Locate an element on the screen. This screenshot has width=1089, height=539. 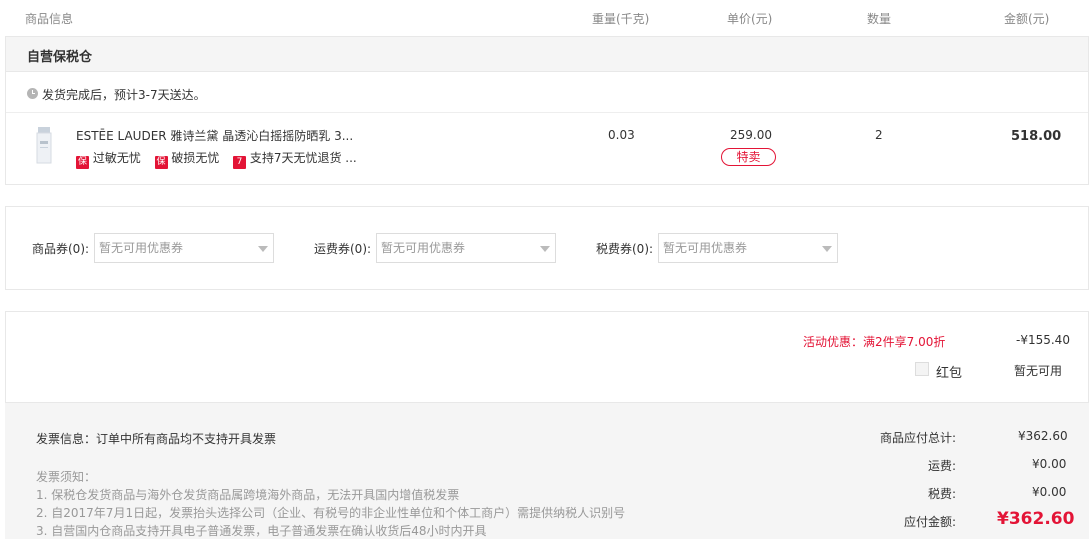
promotion-label: 活动优惠：满2件享7.00折 is located at coordinates (874, 342).